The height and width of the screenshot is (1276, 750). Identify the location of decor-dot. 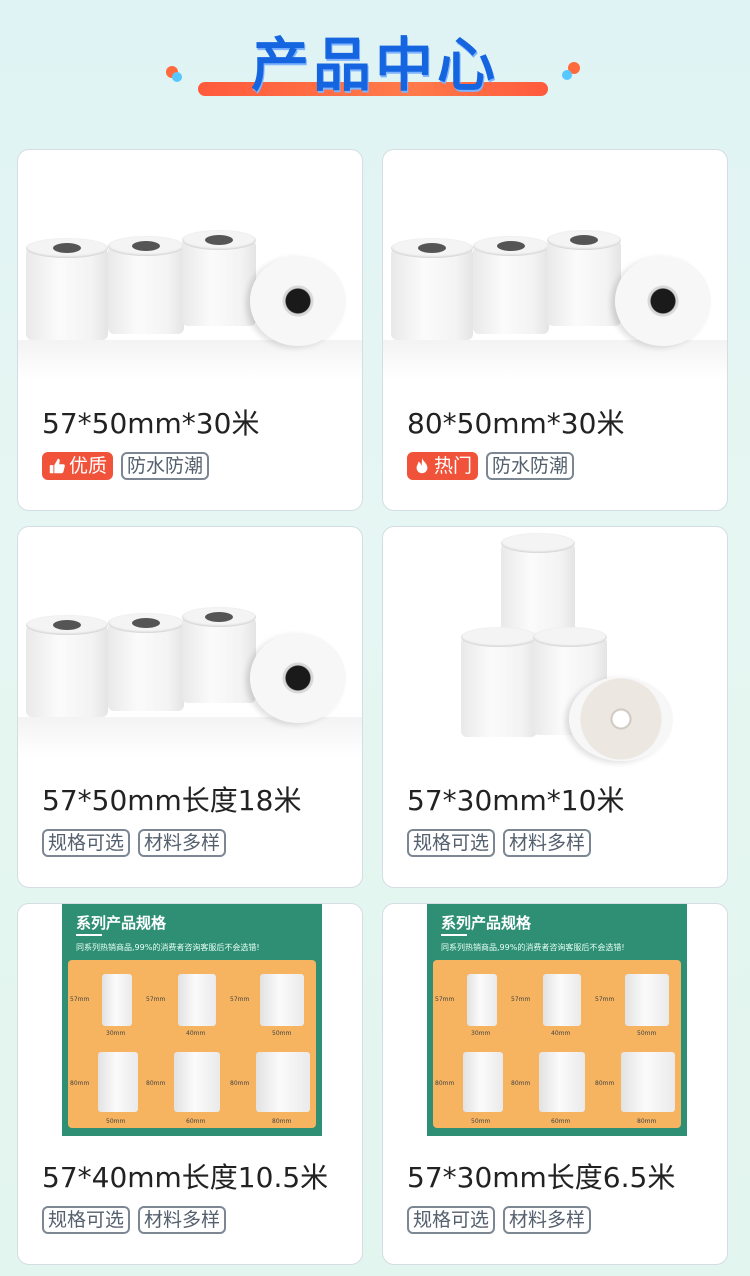
(567, 75).